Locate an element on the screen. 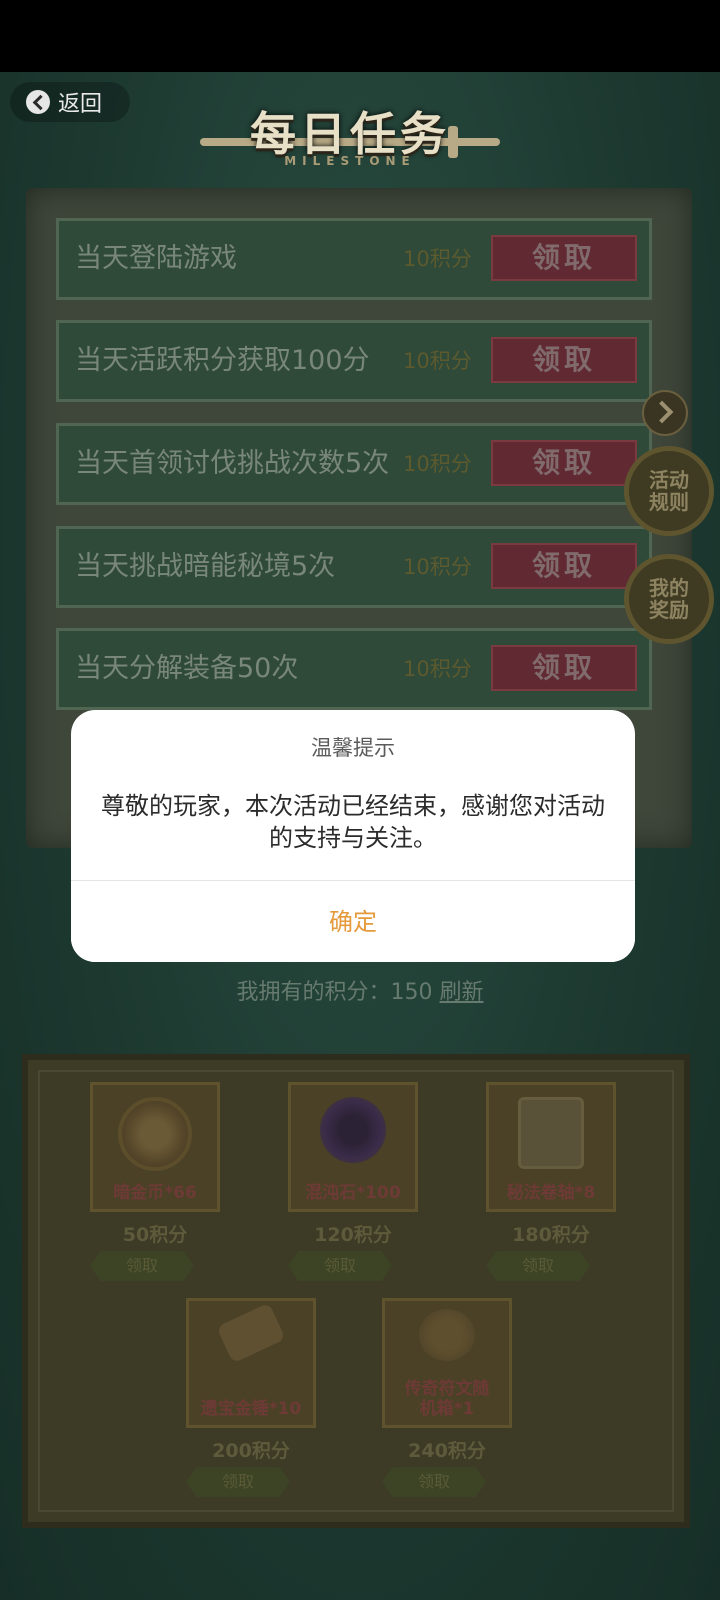  task-name: 当天挑战暗能秘境5次 is located at coordinates (205, 566).